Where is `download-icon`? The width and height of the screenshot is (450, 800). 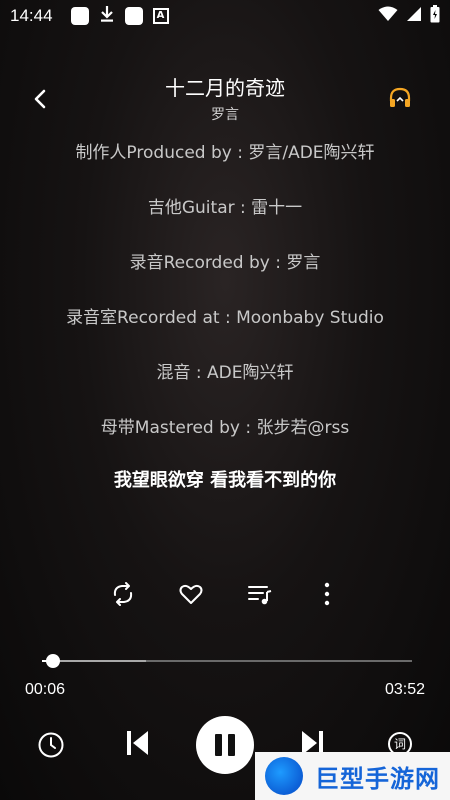
download-icon is located at coordinates (107, 16).